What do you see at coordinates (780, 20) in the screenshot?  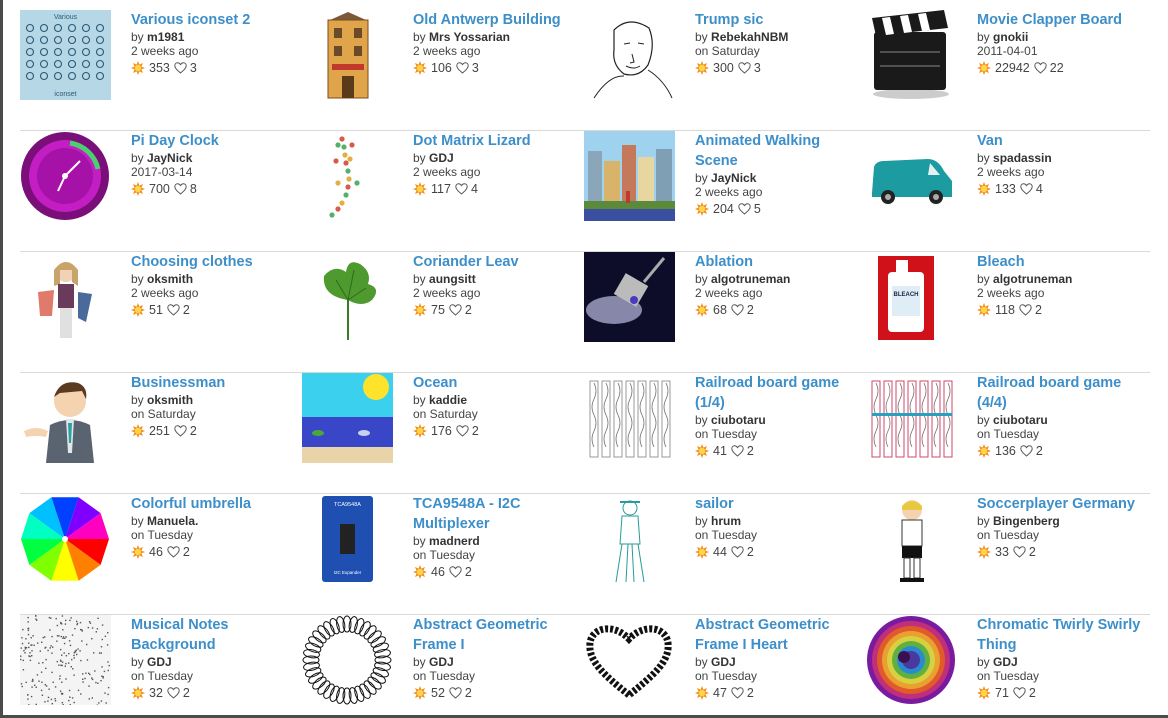 I see `clipart-title-link: Trump sic` at bounding box center [780, 20].